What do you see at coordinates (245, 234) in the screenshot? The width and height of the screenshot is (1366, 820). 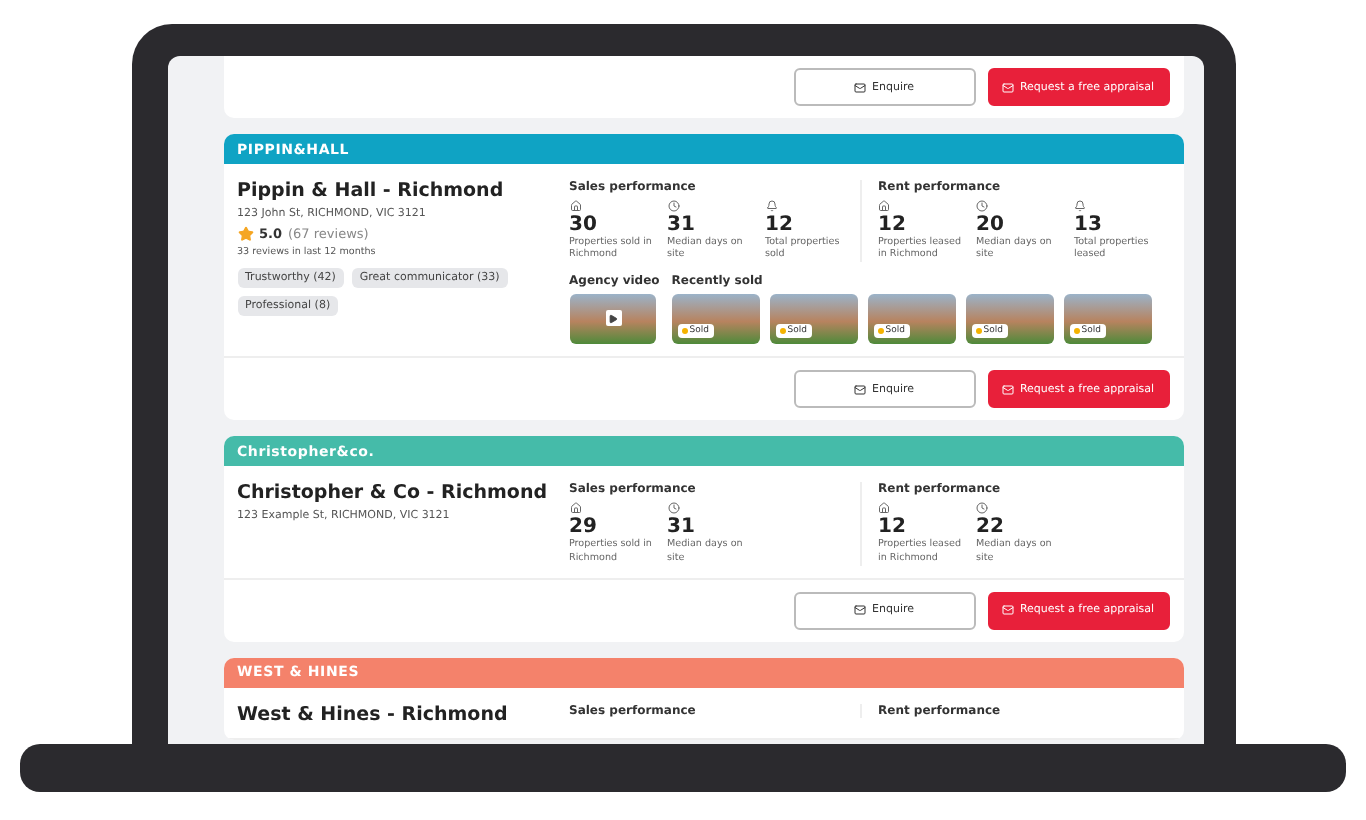 I see `star-icon` at bounding box center [245, 234].